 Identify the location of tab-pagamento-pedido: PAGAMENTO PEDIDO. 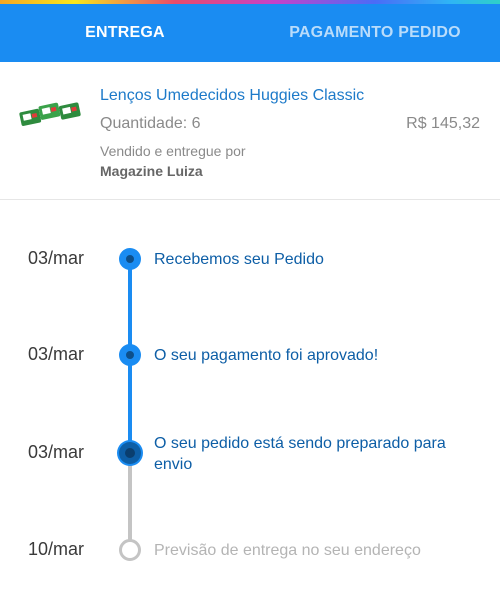
(375, 33).